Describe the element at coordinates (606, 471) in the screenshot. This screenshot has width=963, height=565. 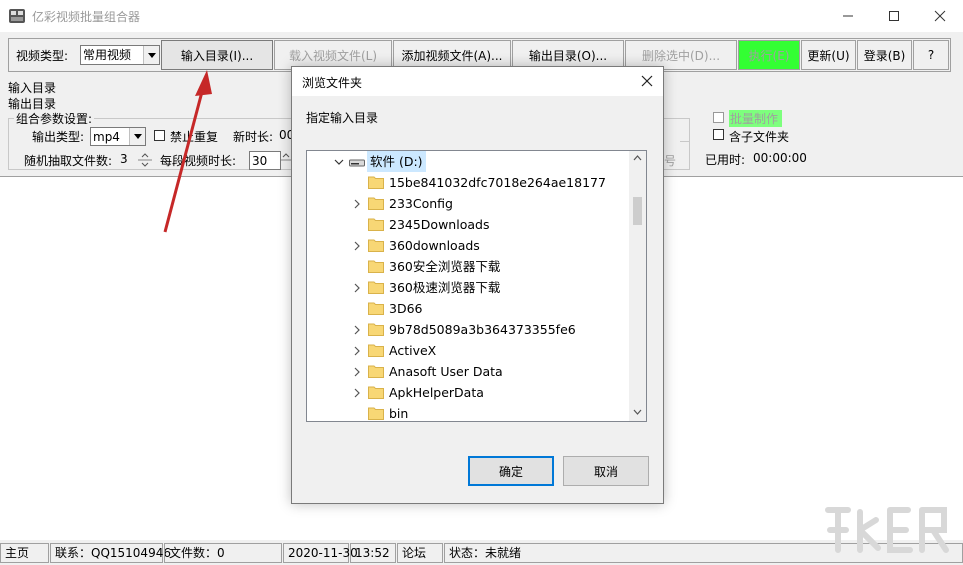
I see `cancel-button: 取消` at that location.